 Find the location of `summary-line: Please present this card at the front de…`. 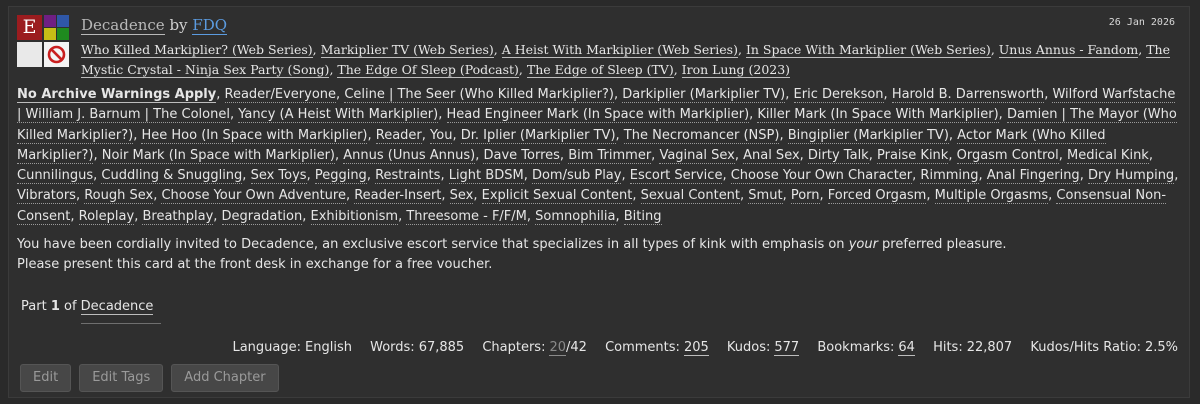

summary-line: Please present this card at the front de… is located at coordinates (255, 264).